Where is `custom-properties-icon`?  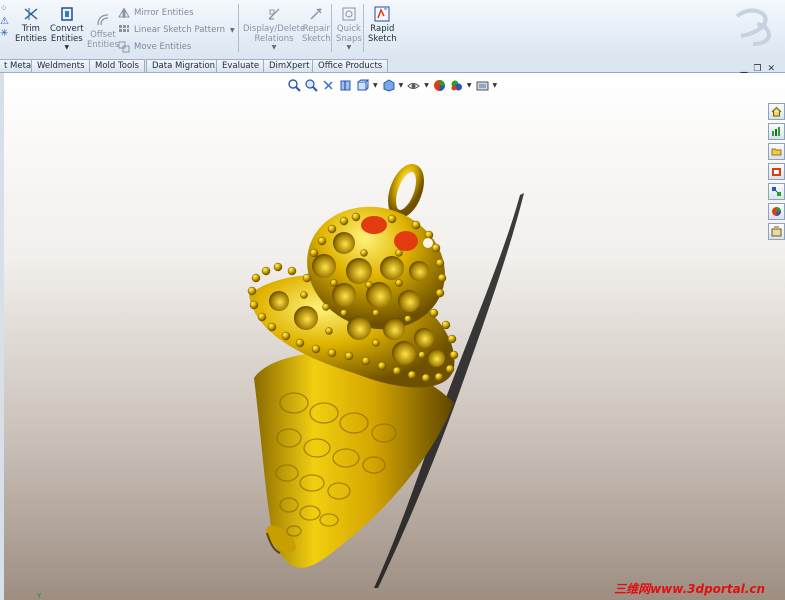 custom-properties-icon is located at coordinates (776, 231).